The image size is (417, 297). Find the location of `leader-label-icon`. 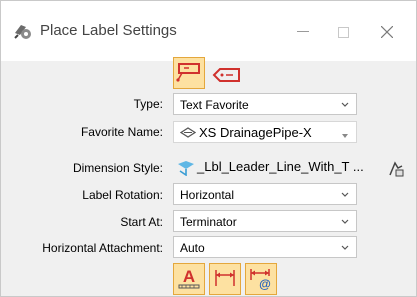

leader-label-icon is located at coordinates (189, 73).